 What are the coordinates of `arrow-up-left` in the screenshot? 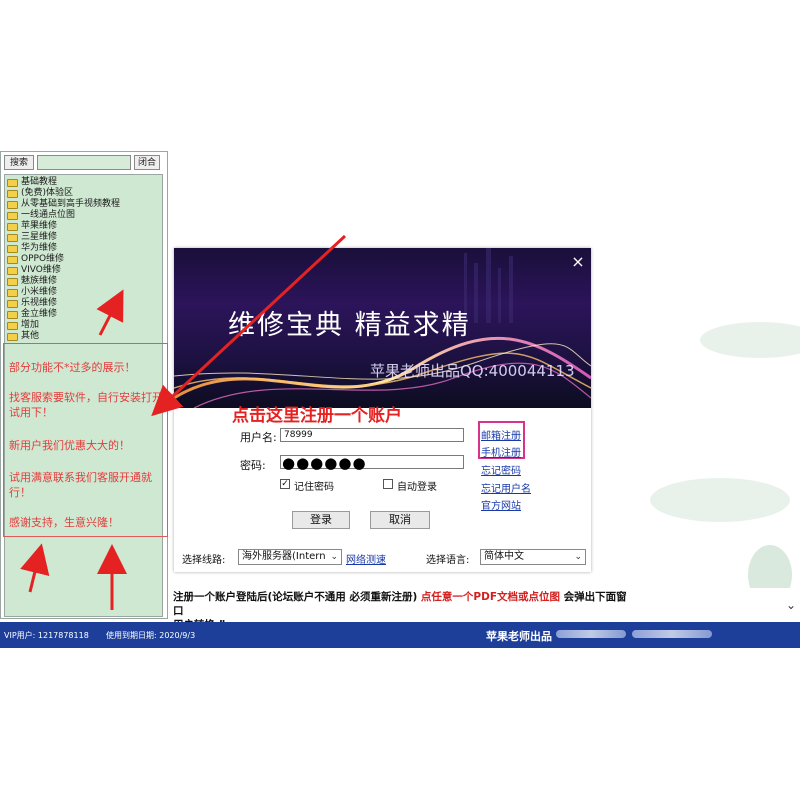 It's located at (35, 568).